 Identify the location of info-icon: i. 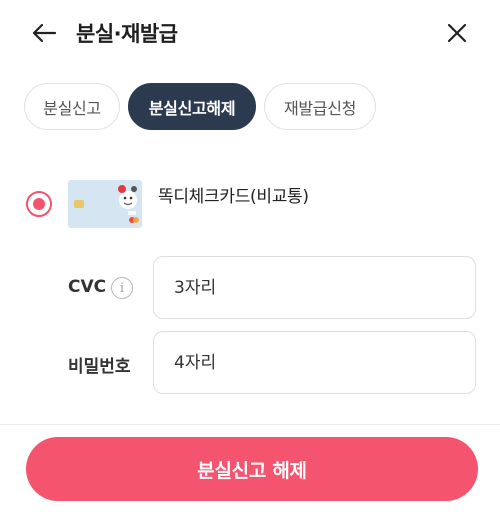
(122, 288).